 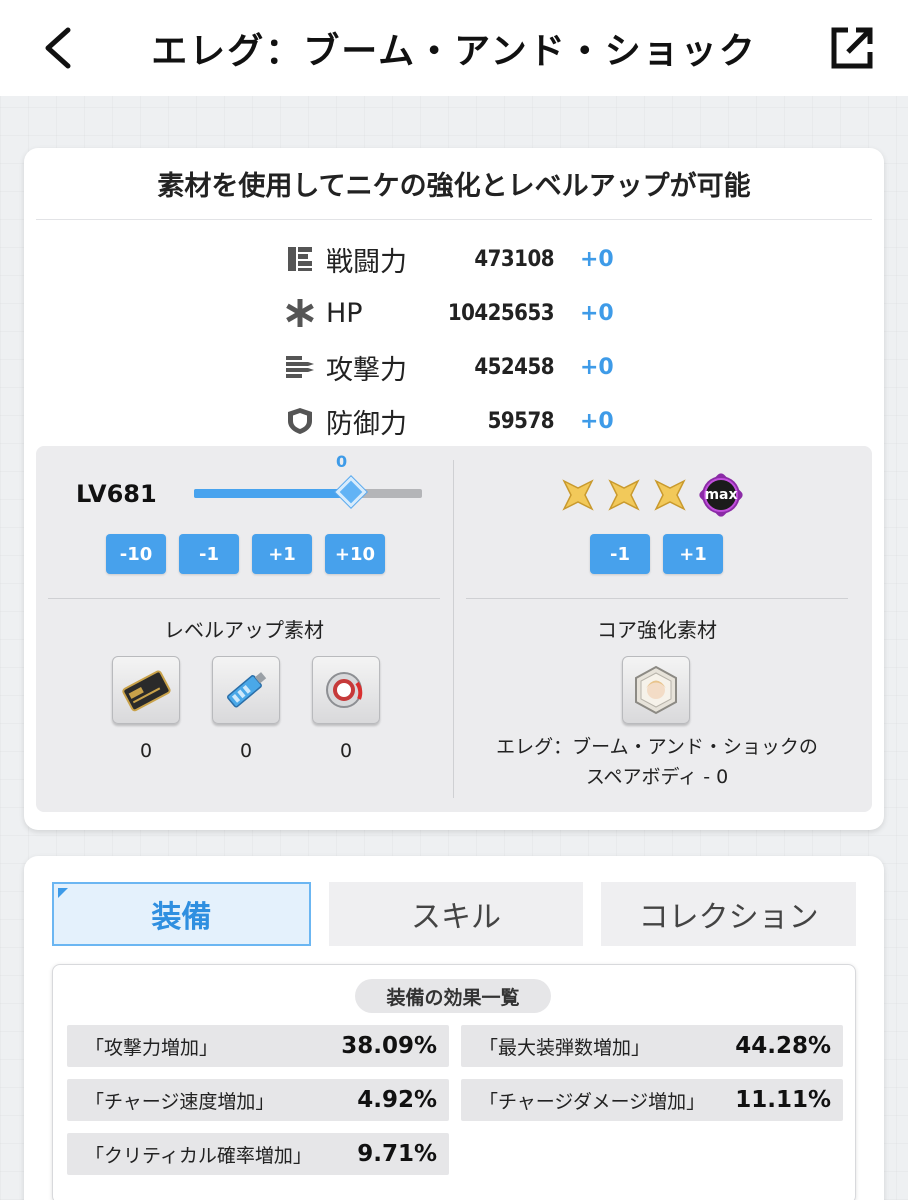 What do you see at coordinates (136, 554) in the screenshot?
I see `level-minus-10-button: -10` at bounding box center [136, 554].